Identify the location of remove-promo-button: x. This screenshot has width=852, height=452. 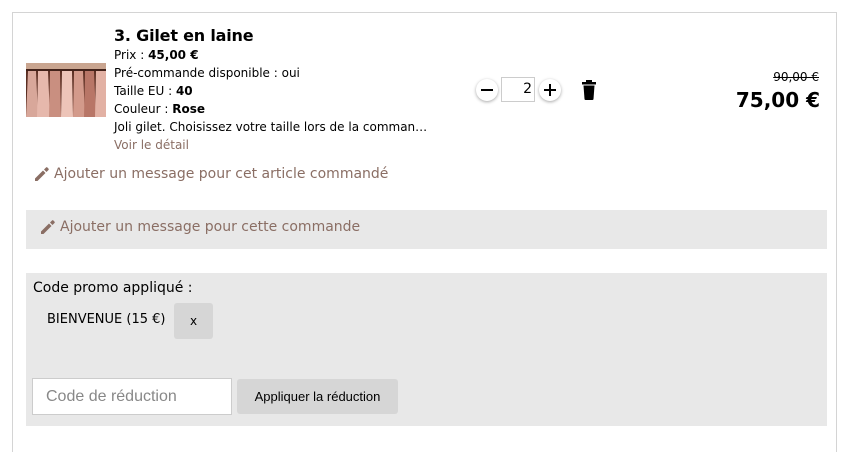
(193, 321).